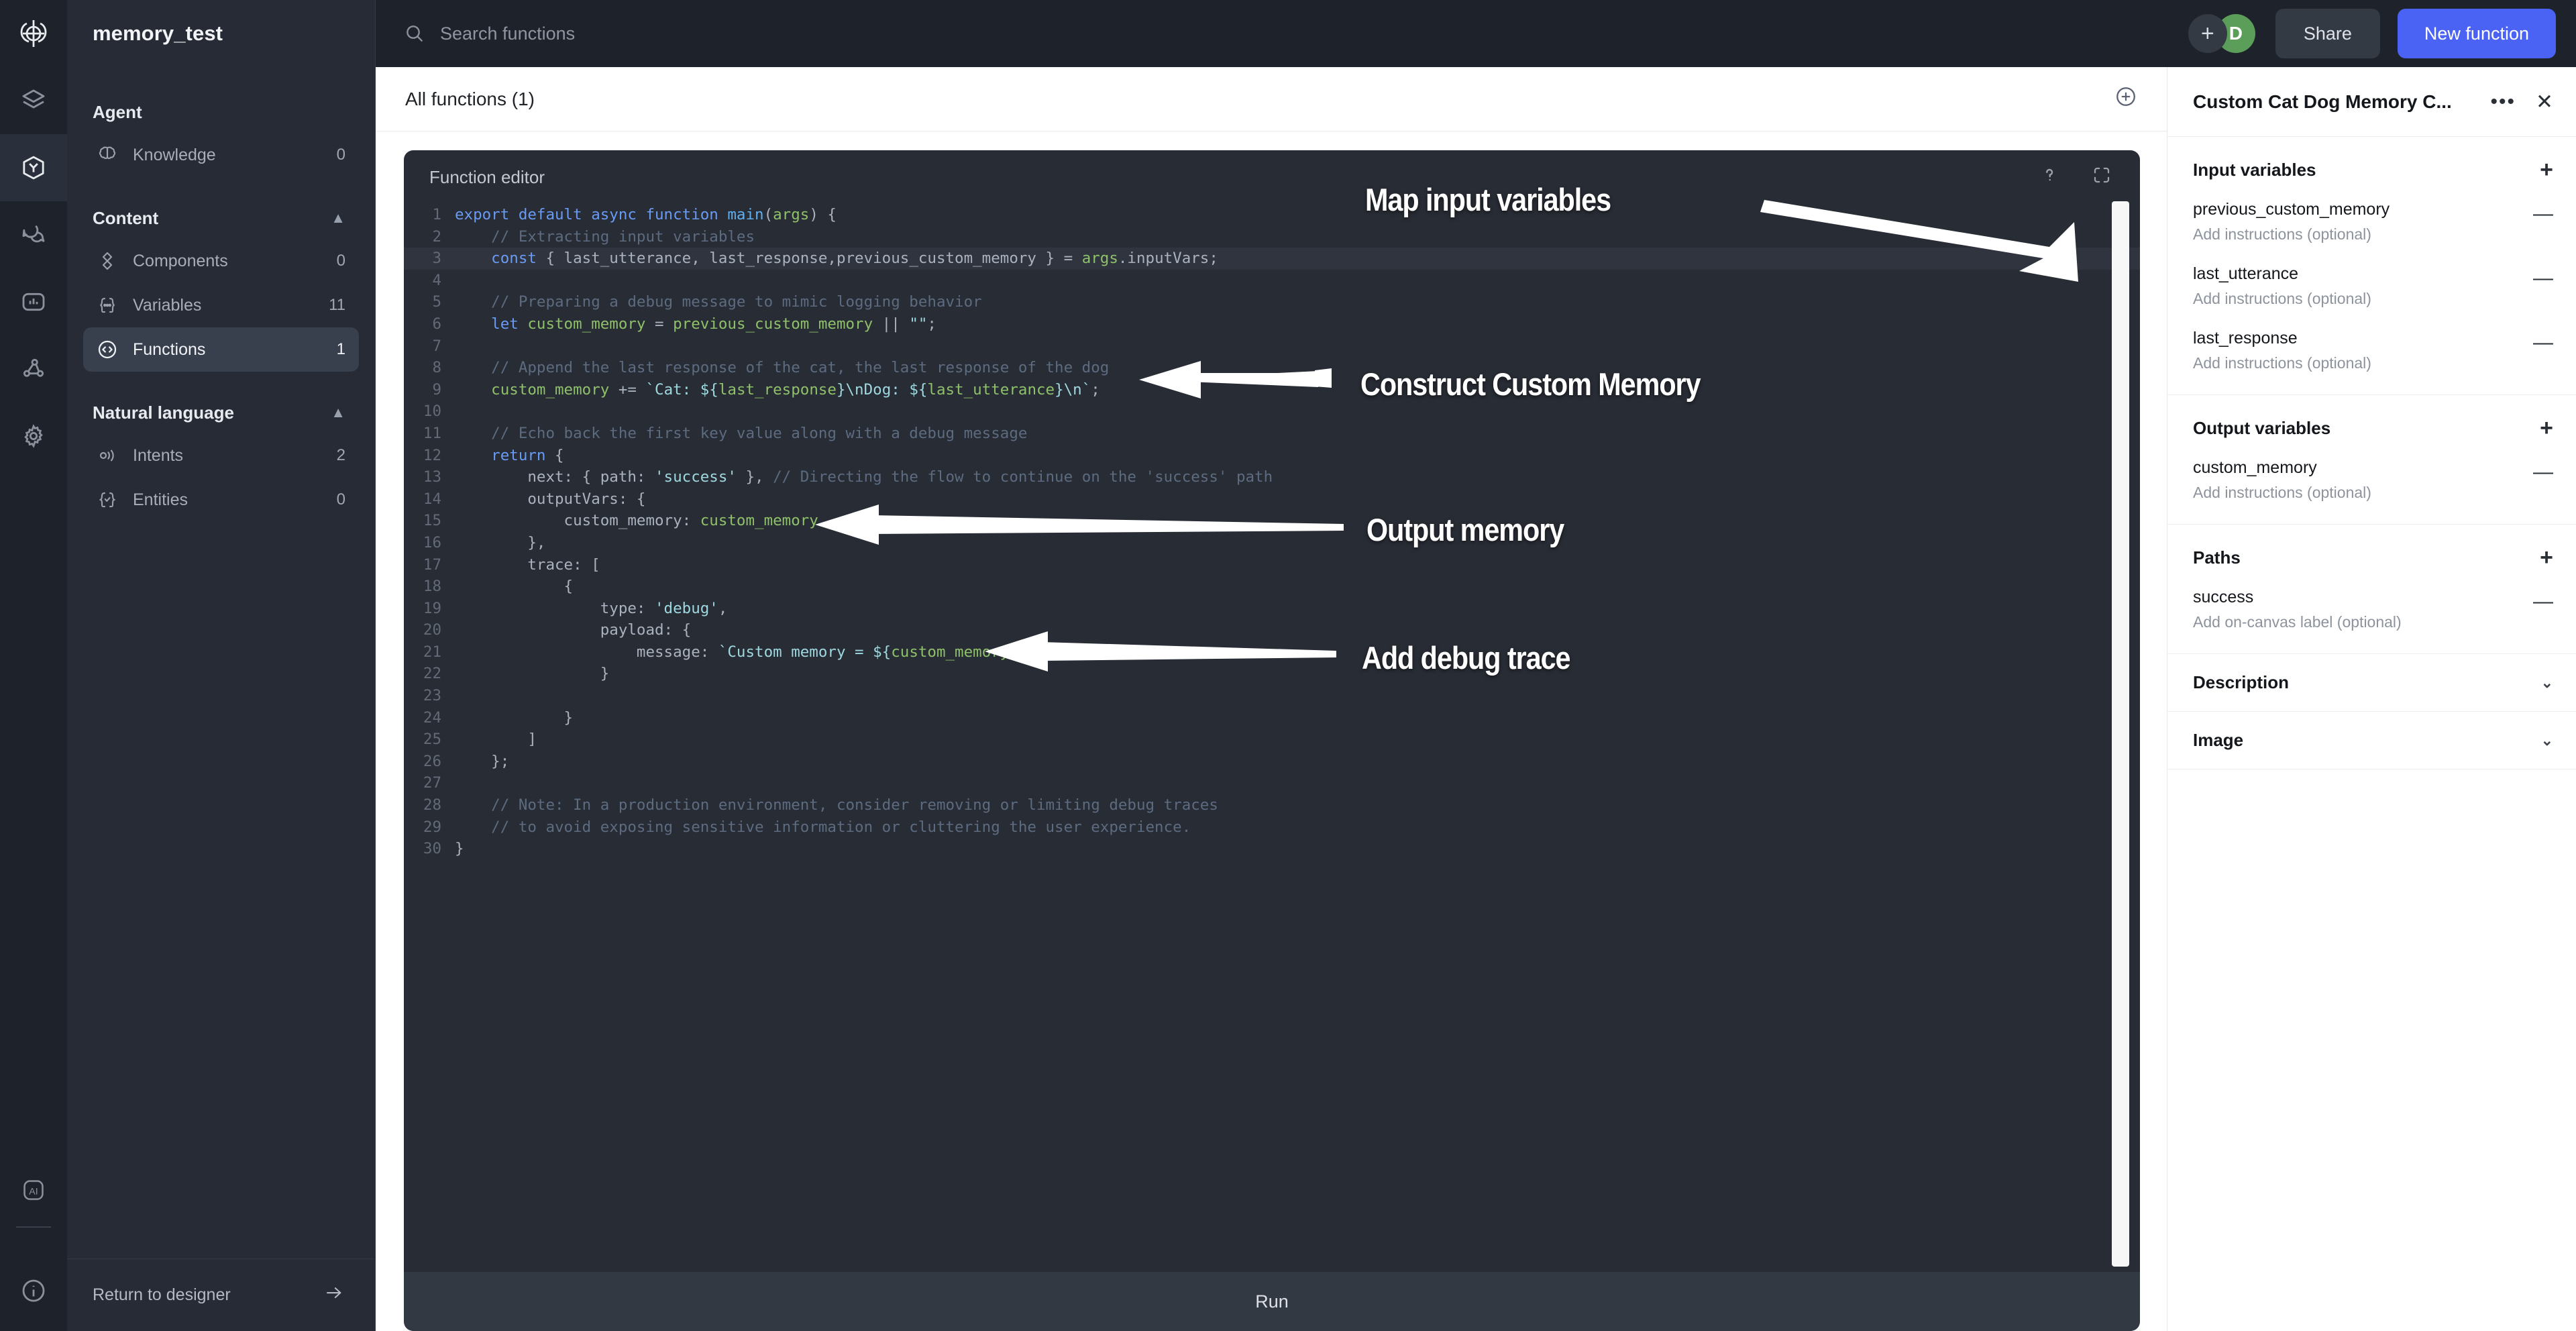 Image resolution: width=2576 pixels, height=1331 pixels. Describe the element at coordinates (33, 167) in the screenshot. I see `rail-item-build` at that location.